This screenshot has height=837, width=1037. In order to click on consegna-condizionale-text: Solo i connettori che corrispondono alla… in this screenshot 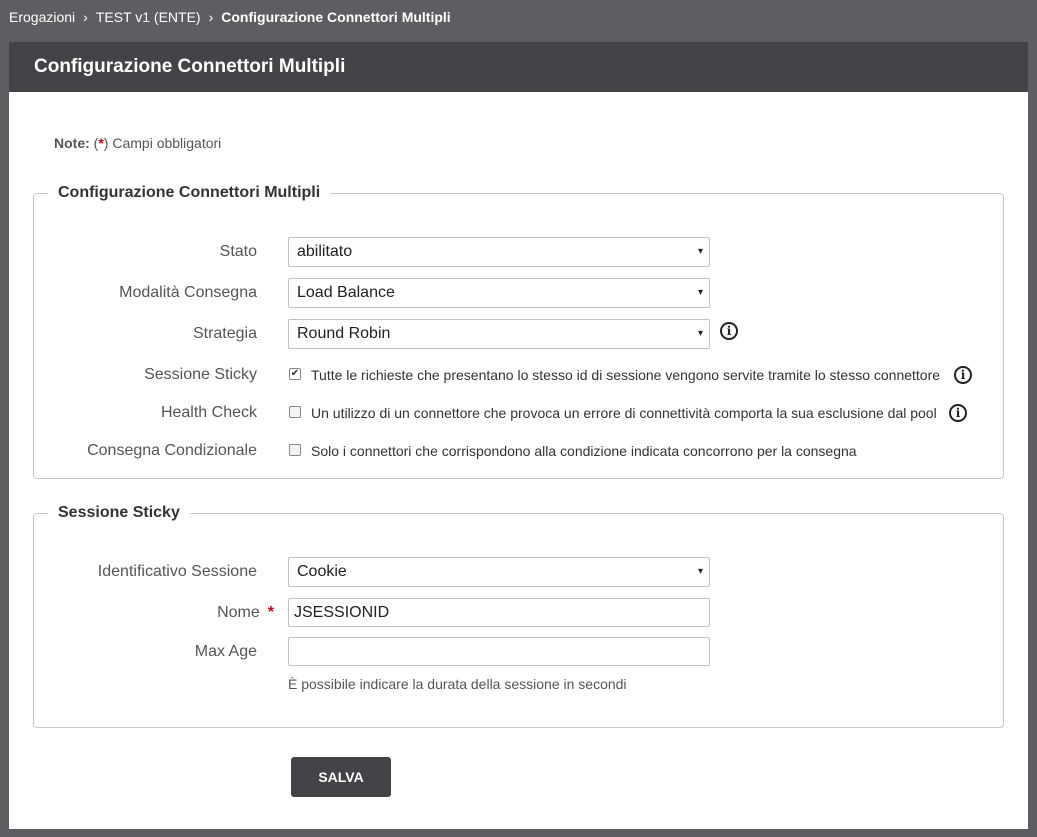, I will do `click(584, 451)`.